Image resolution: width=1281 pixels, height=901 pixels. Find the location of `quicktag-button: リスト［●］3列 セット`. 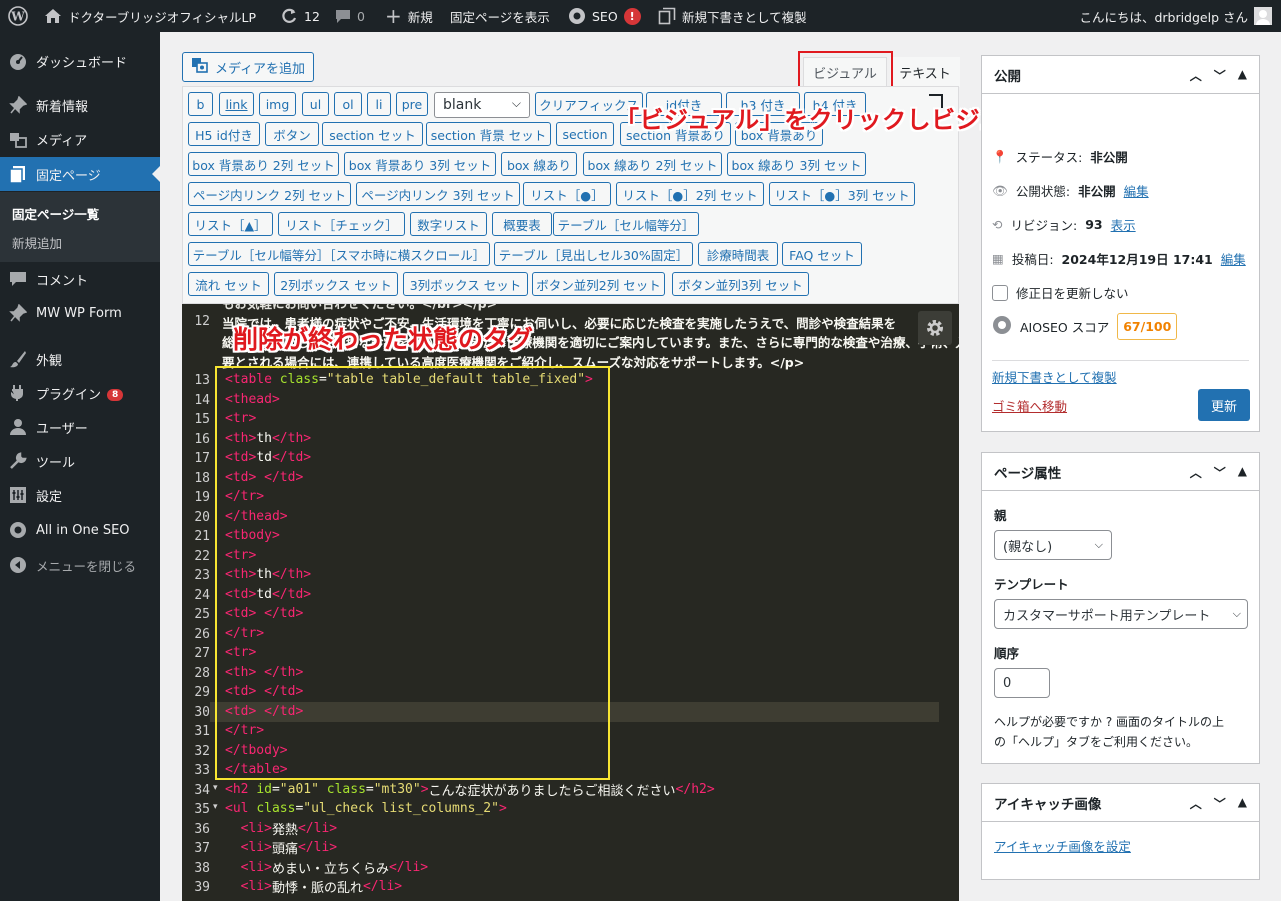

quicktag-button: リスト［●］3列 セット is located at coordinates (842, 194).